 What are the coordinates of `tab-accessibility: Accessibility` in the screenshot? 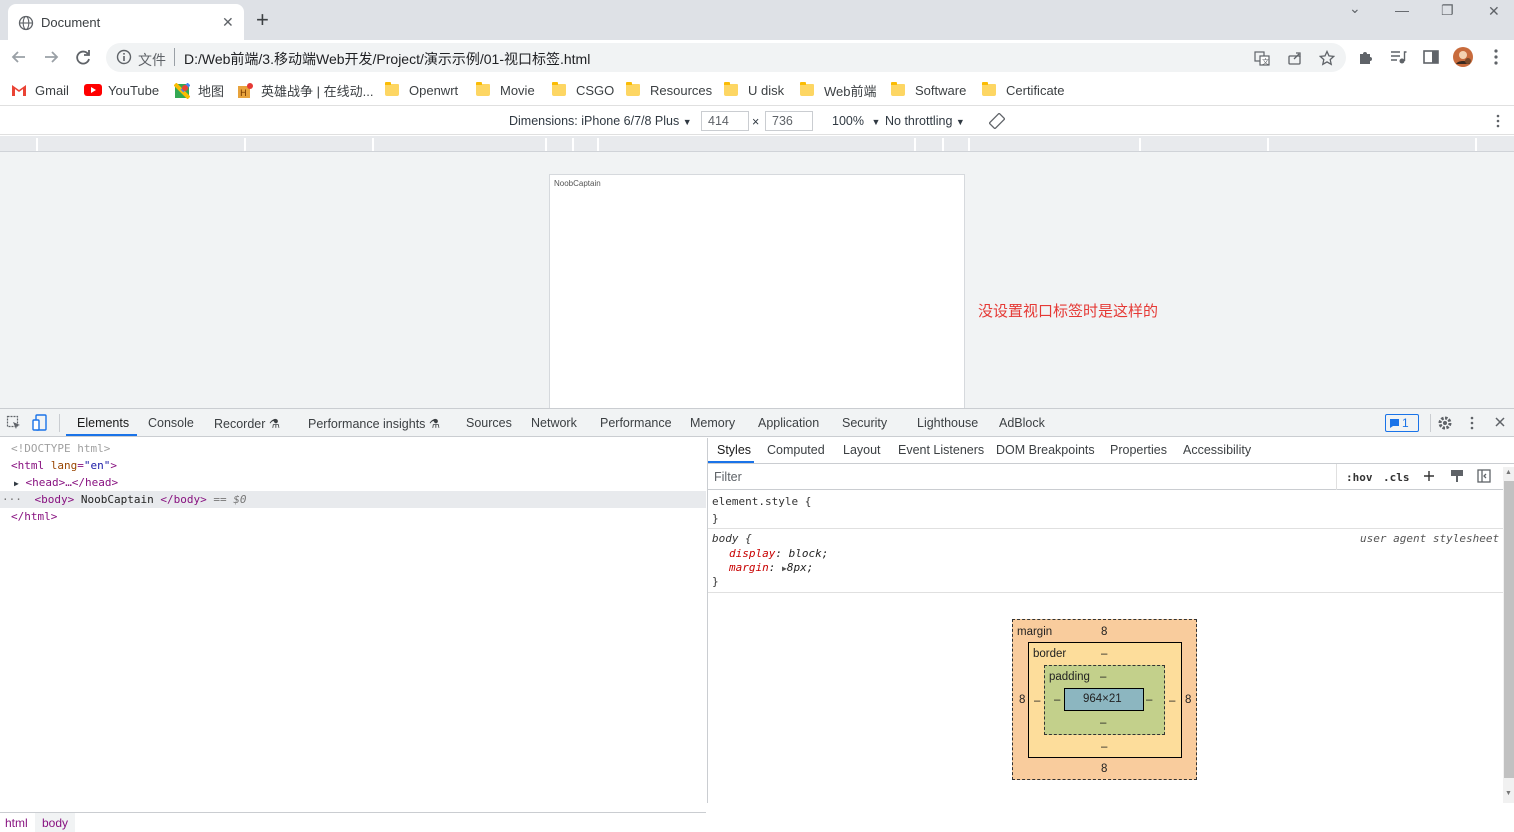 It's located at (1217, 450).